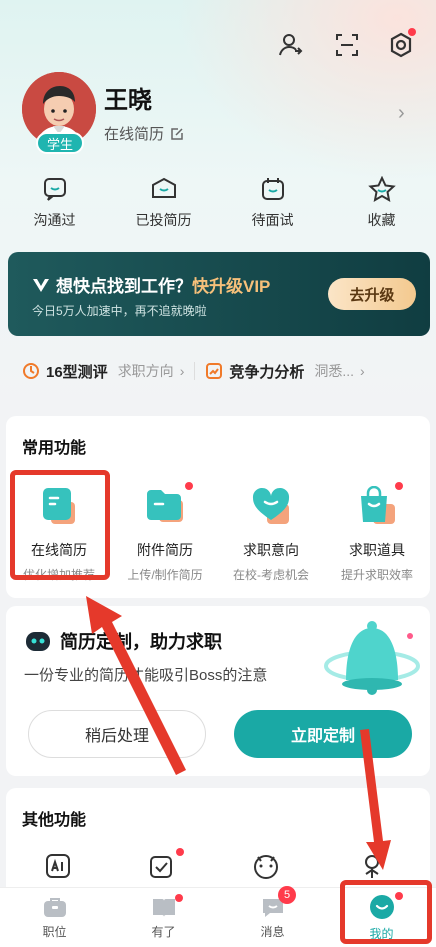  Describe the element at coordinates (375, 799) in the screenshot. I see `arrow-to-mine-tab` at that location.